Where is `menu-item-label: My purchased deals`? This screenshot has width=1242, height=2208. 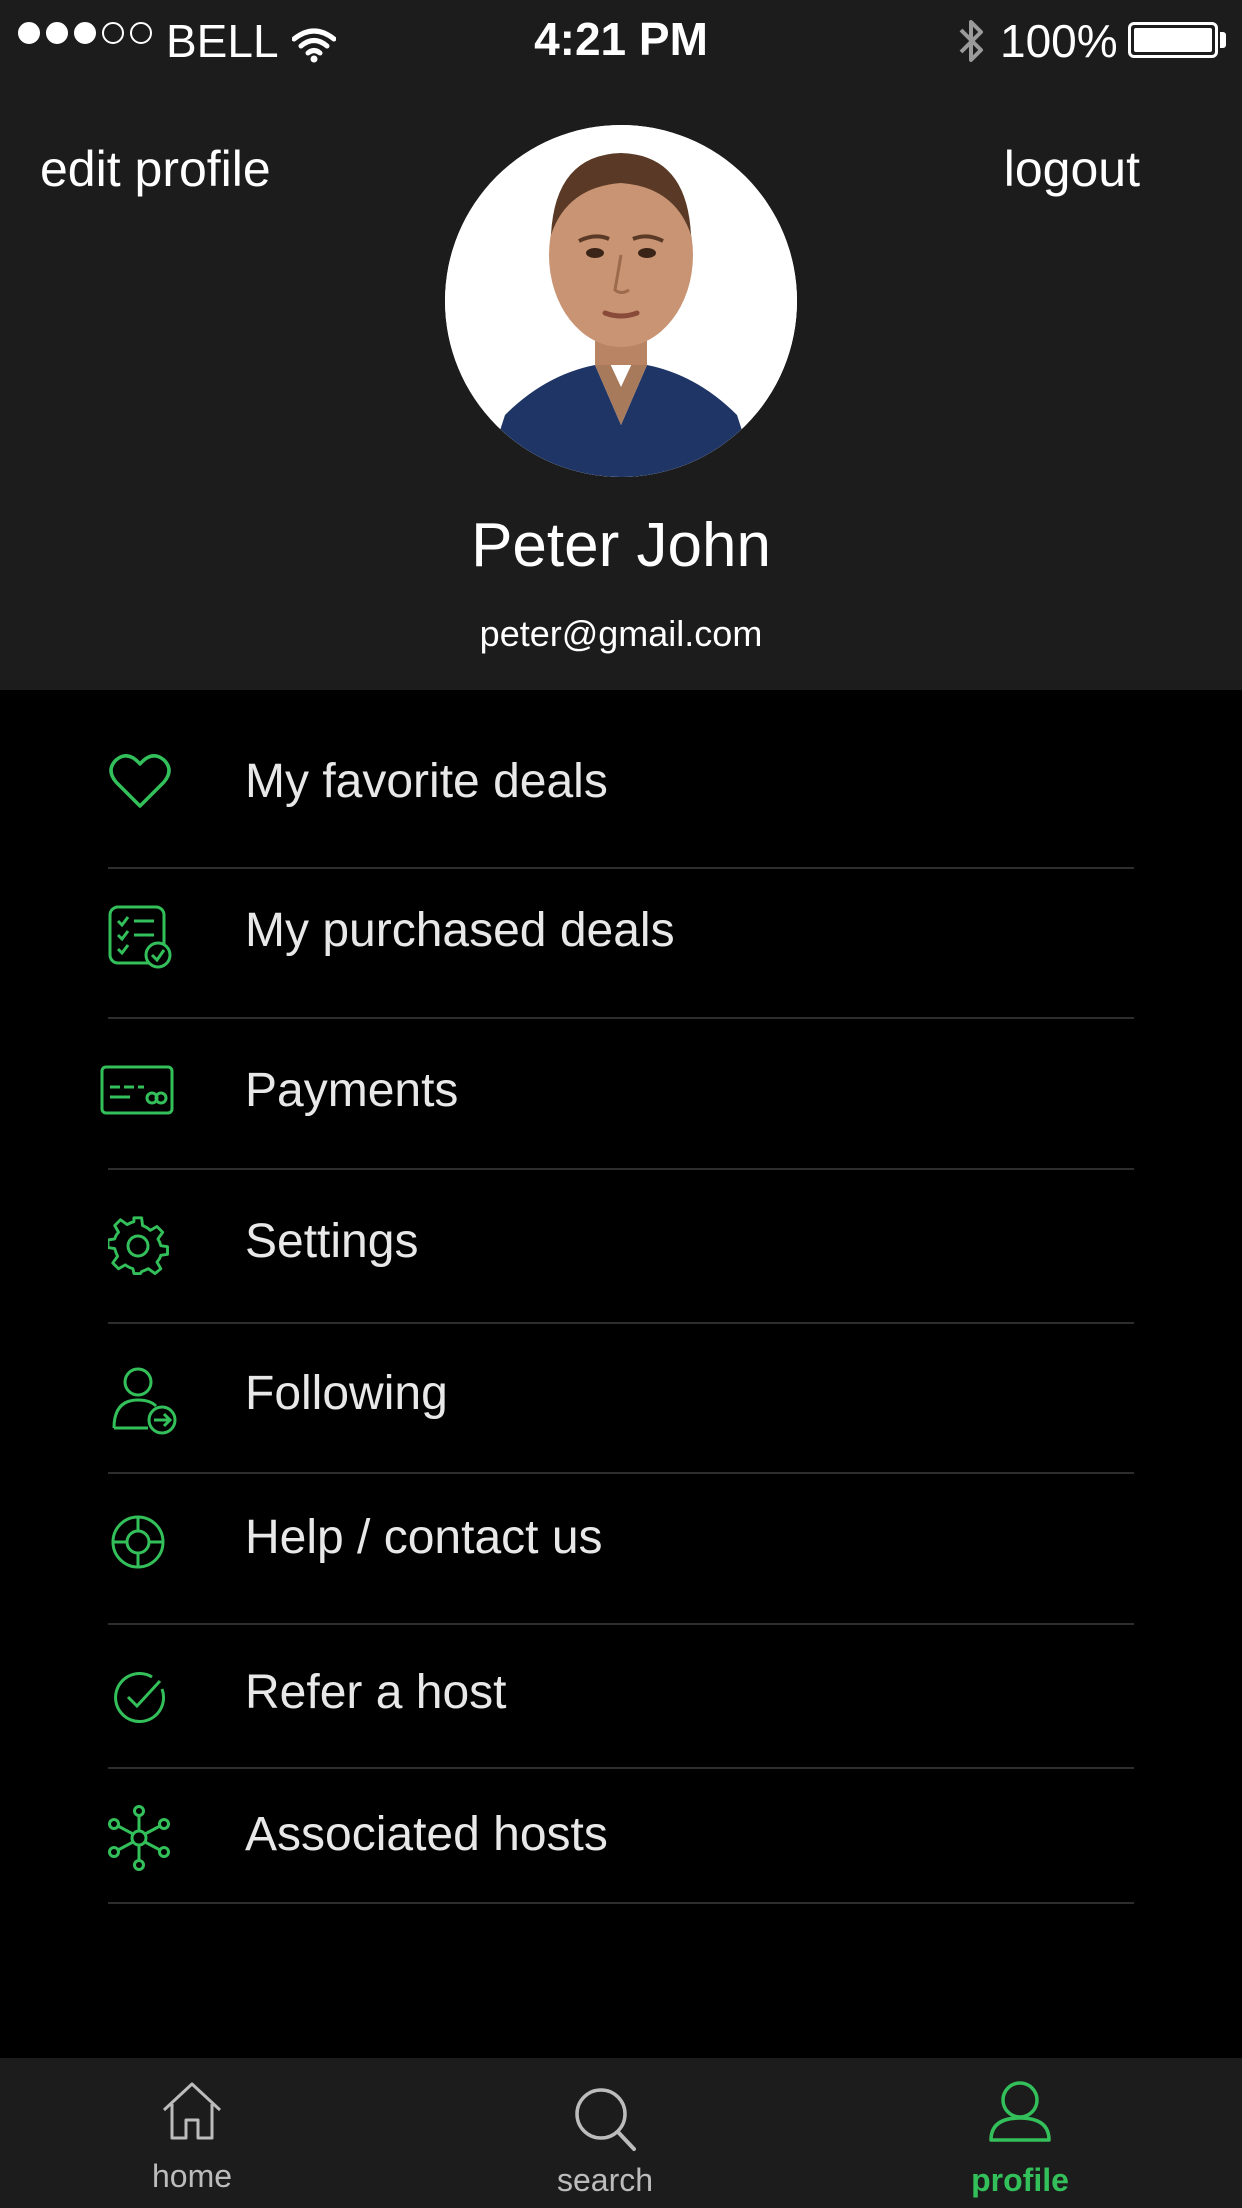
menu-item-label: My purchased deals is located at coordinates (460, 930).